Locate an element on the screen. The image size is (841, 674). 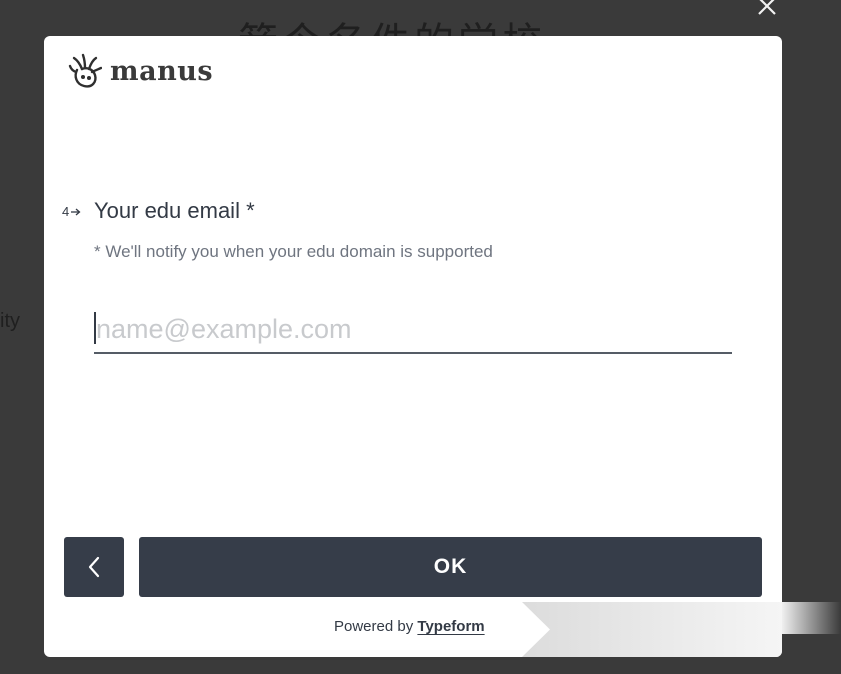
powered-by-label: Powered by is located at coordinates (374, 626).